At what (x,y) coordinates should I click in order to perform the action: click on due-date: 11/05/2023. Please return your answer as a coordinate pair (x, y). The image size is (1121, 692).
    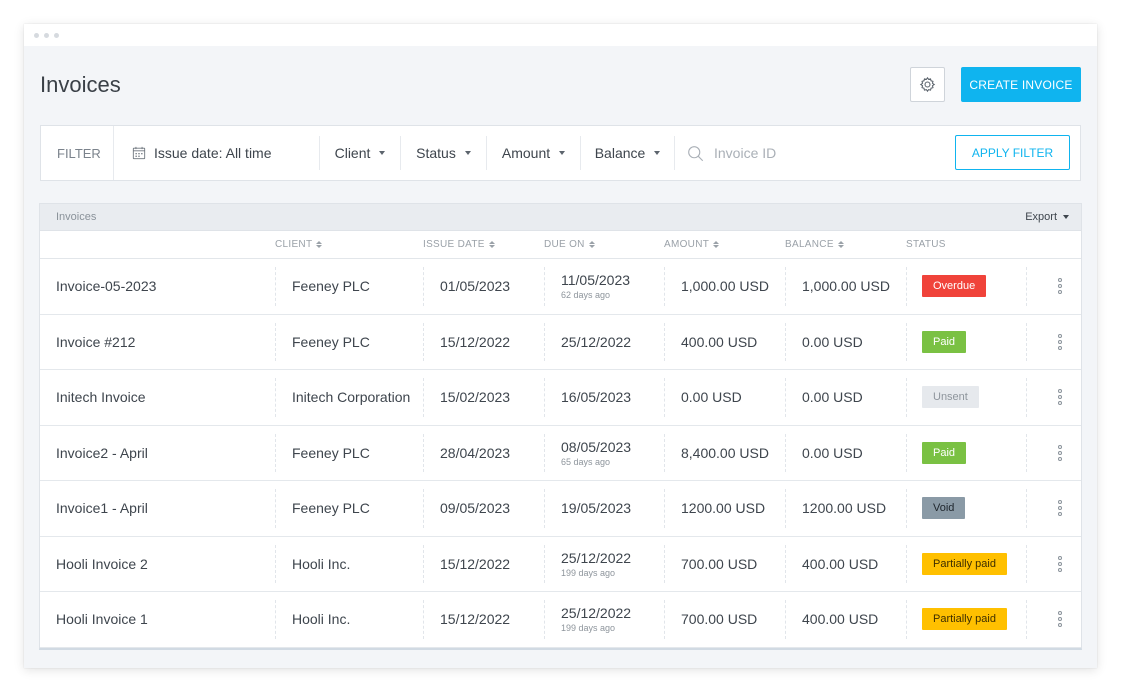
    Looking at the image, I should click on (596, 280).